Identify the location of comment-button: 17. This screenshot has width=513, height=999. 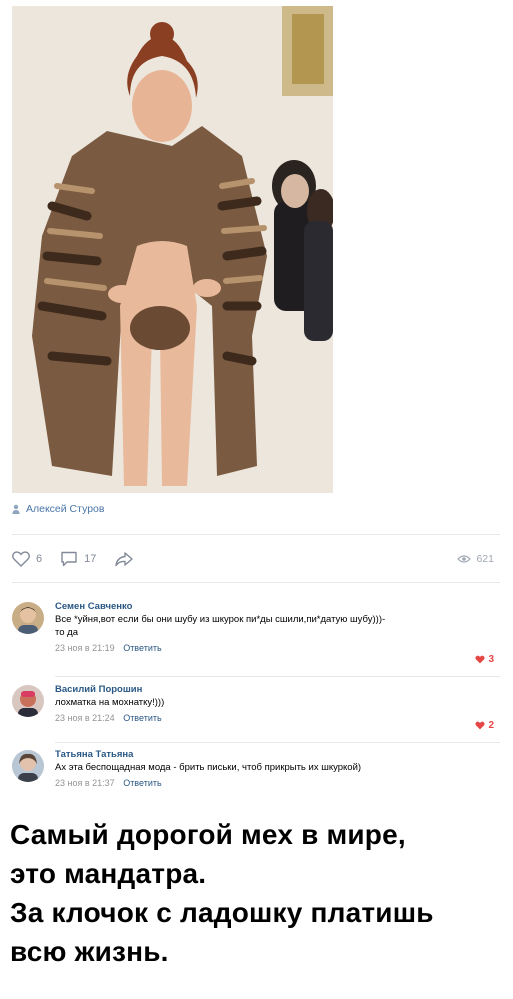
(78, 559).